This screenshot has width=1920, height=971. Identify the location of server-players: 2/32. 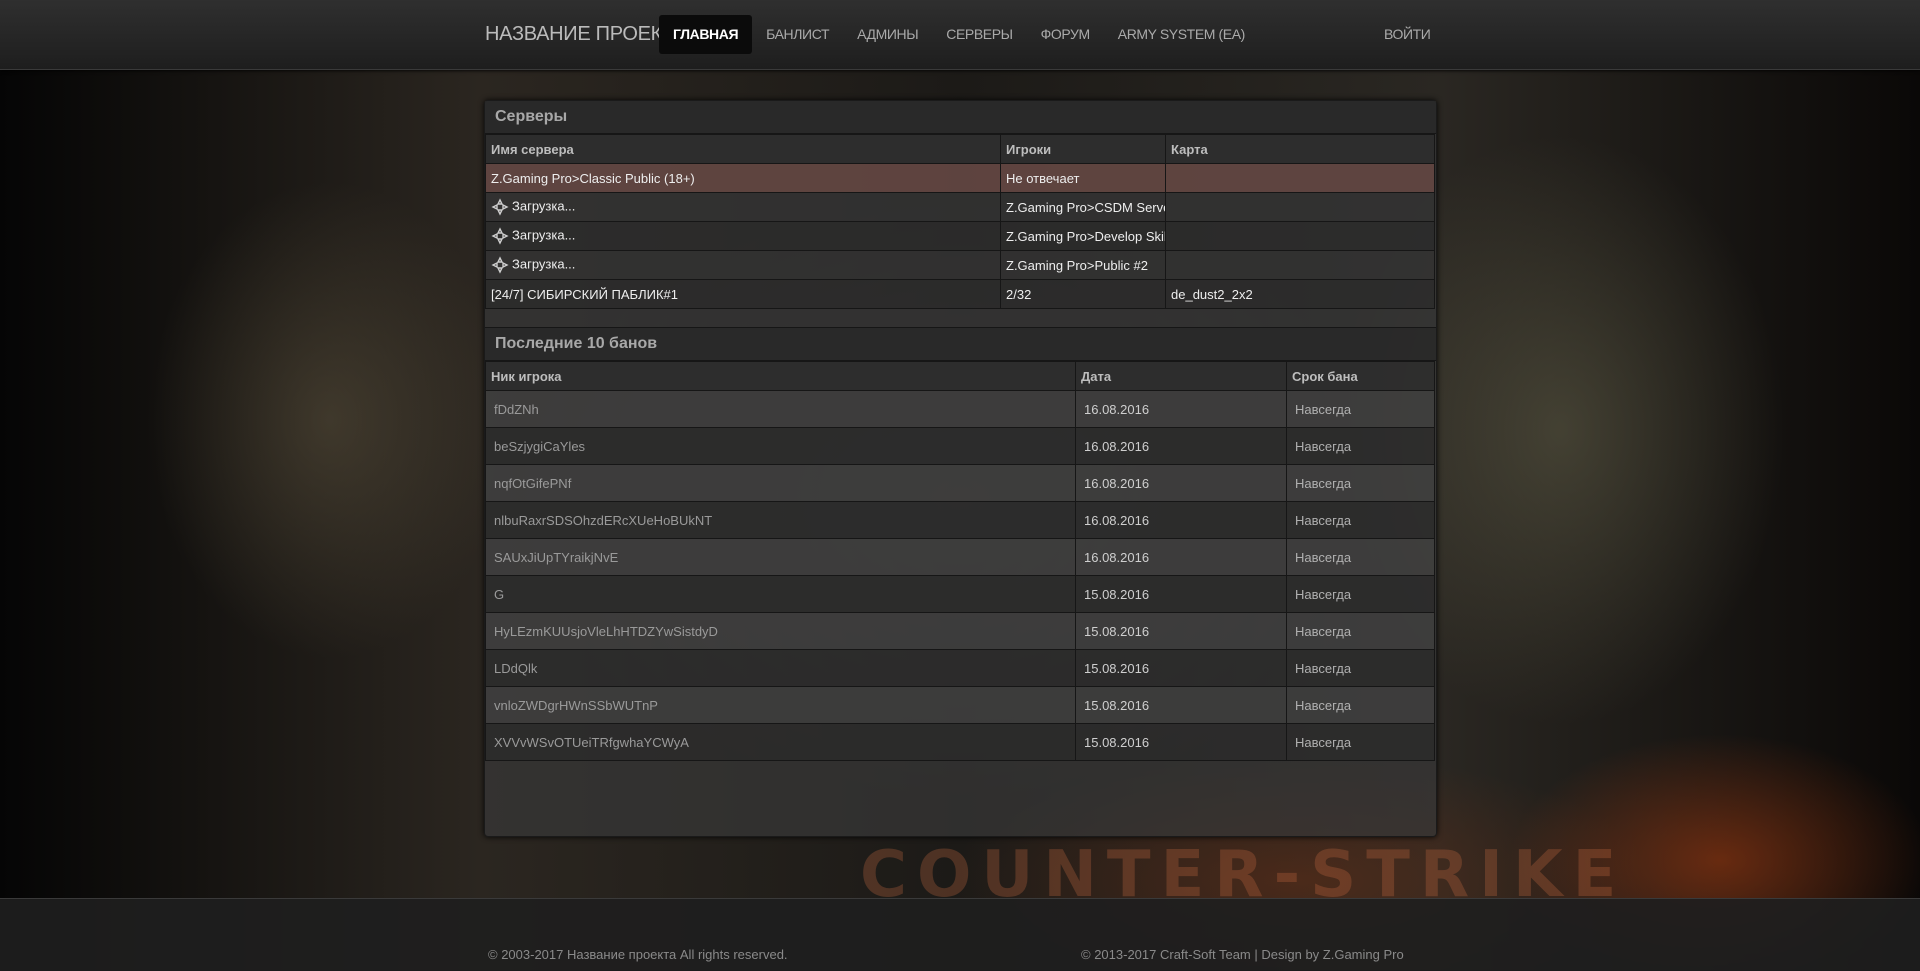
(1083, 294).